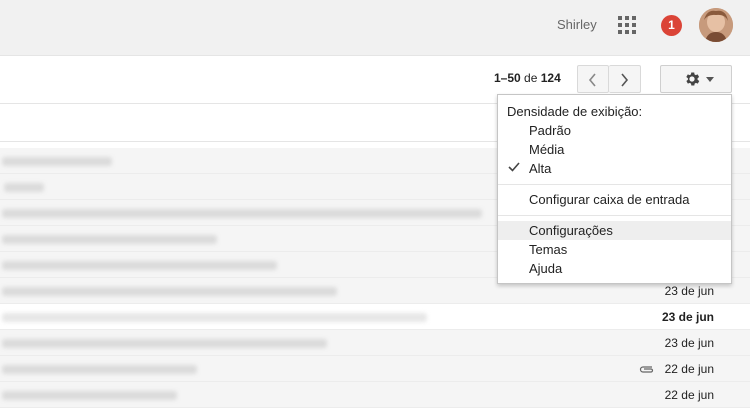  I want to click on chevron-right-icon, so click(625, 80).